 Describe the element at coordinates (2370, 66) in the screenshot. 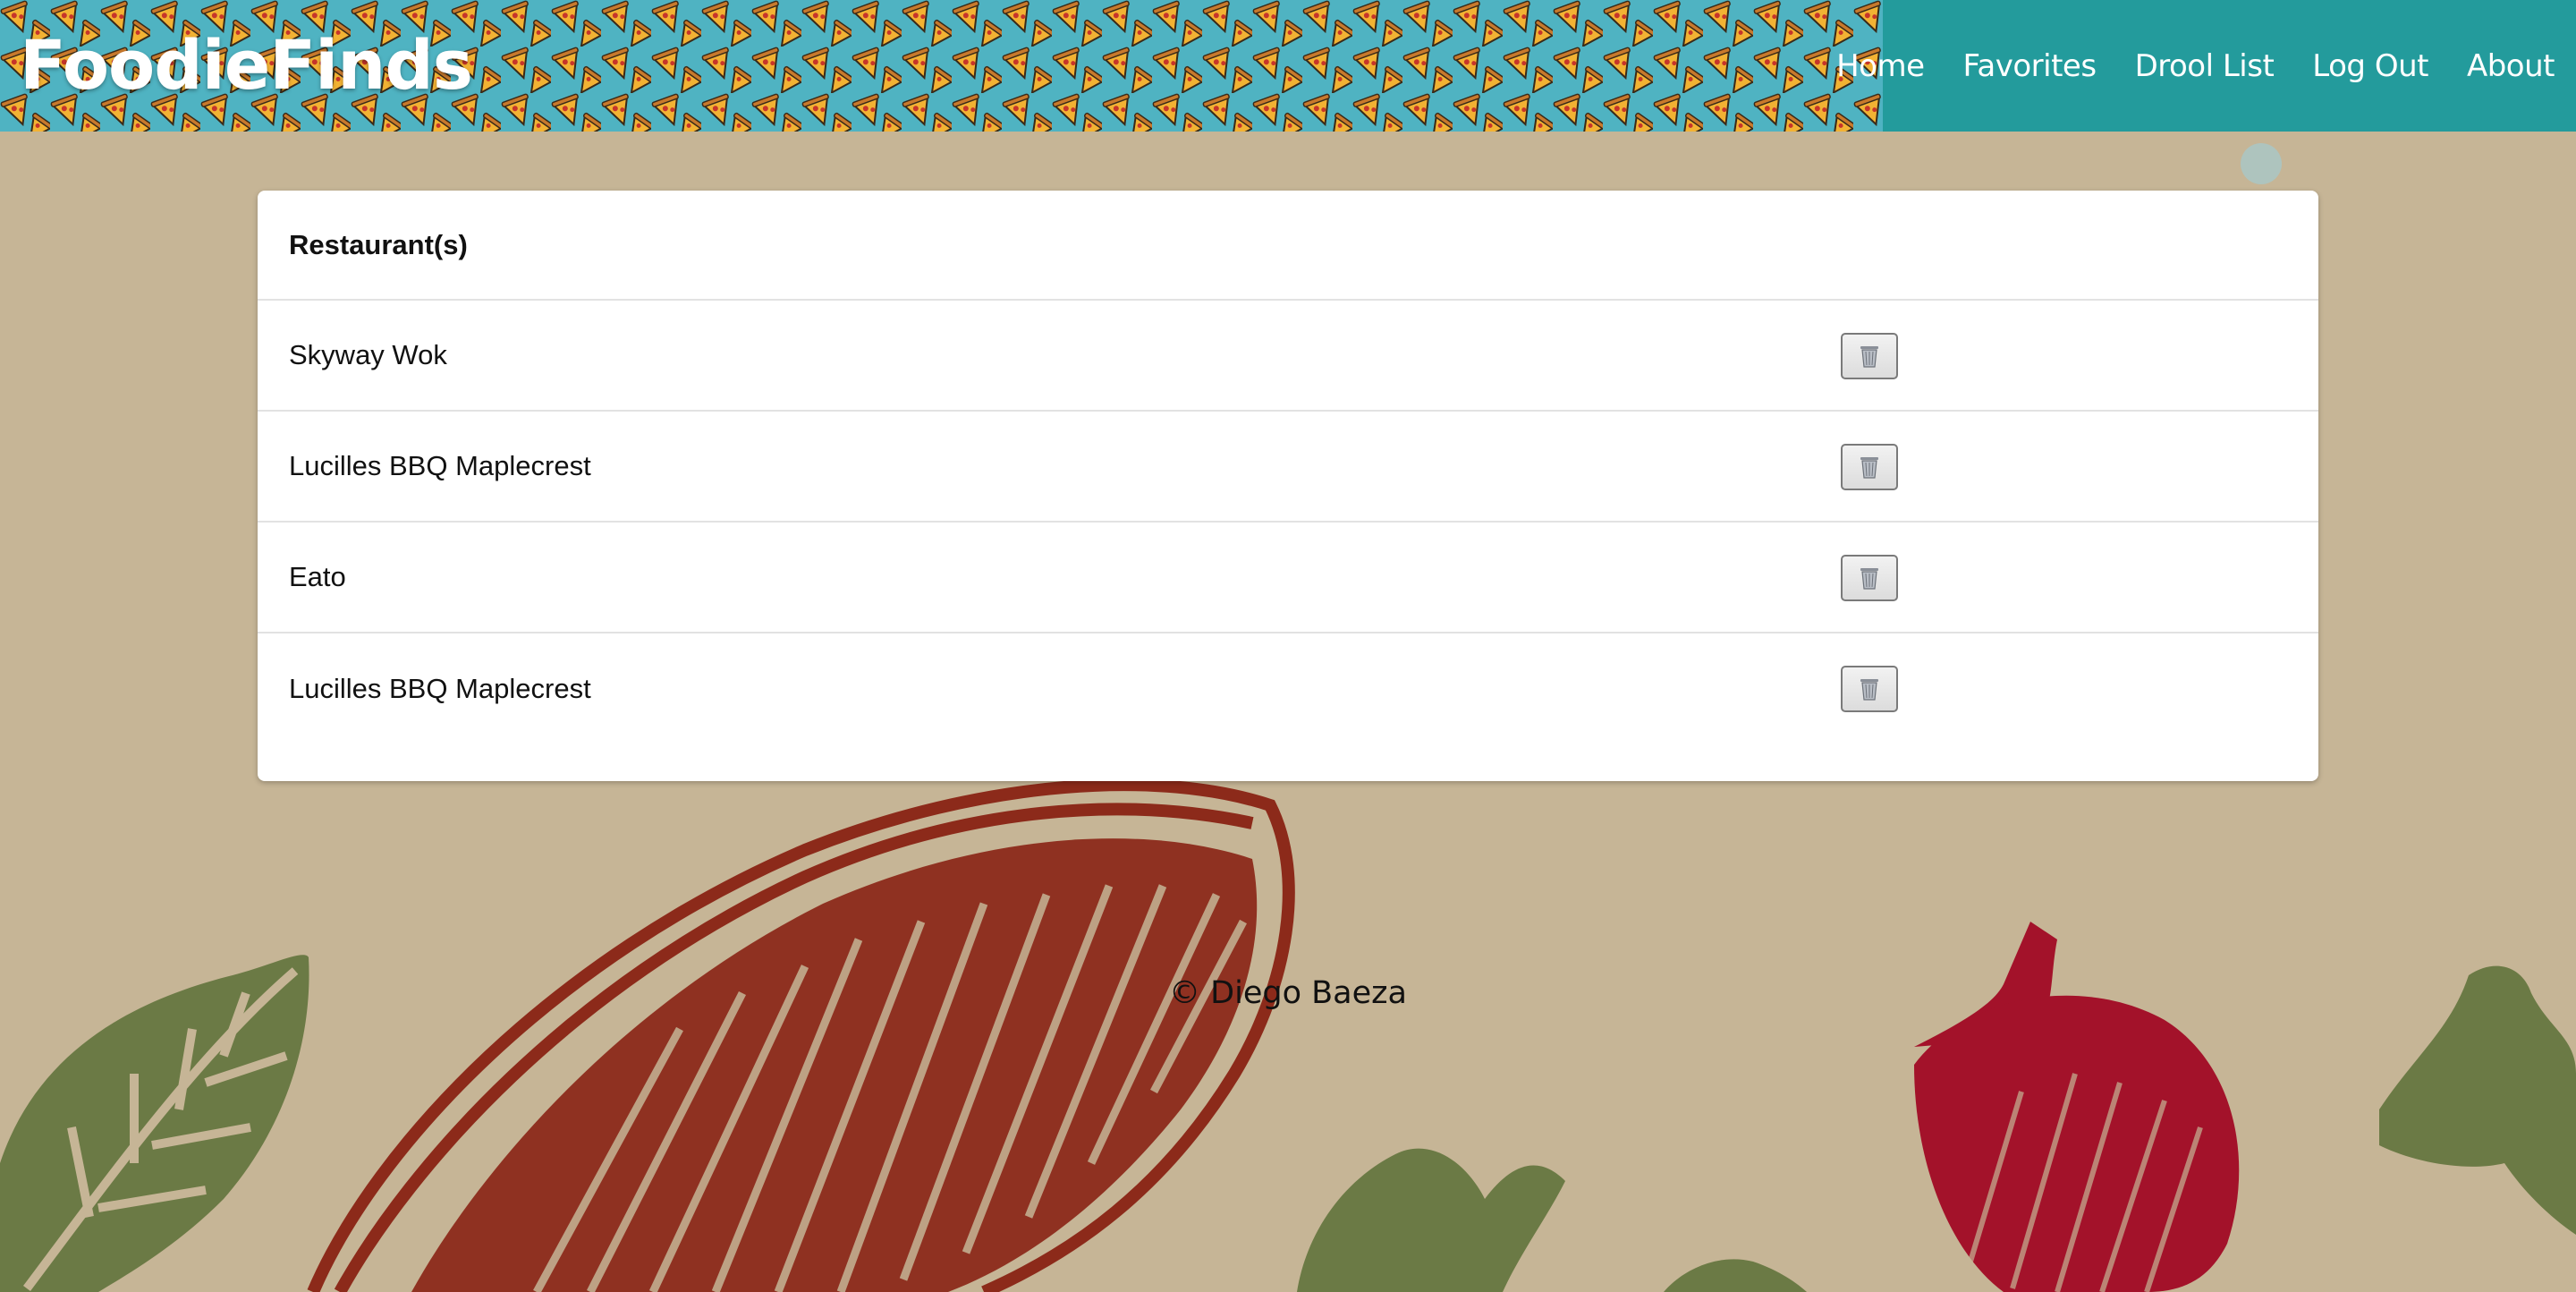

I see `nav-log-out-link: Log Out` at that location.